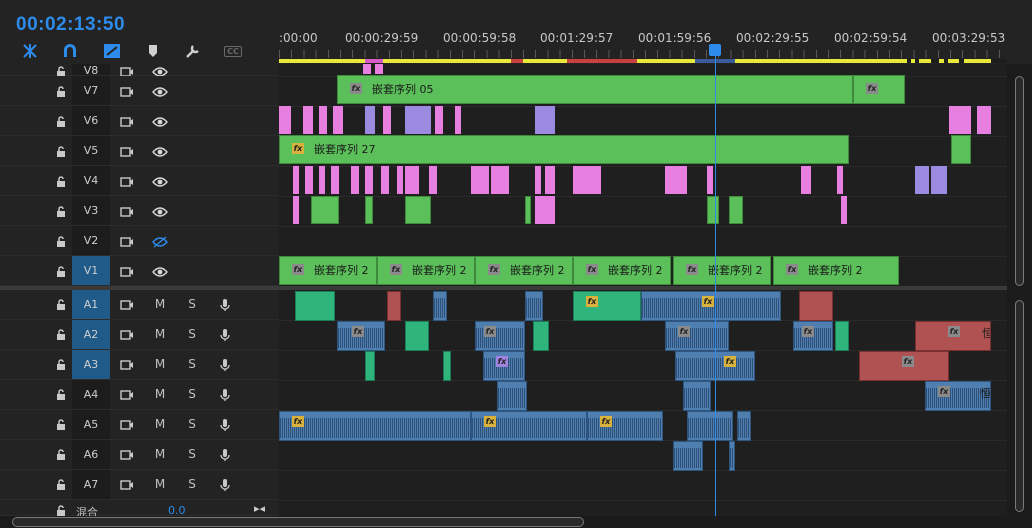  Describe the element at coordinates (139, 395) in the screenshot. I see `audio-track-header-a4: A4 M S` at that location.